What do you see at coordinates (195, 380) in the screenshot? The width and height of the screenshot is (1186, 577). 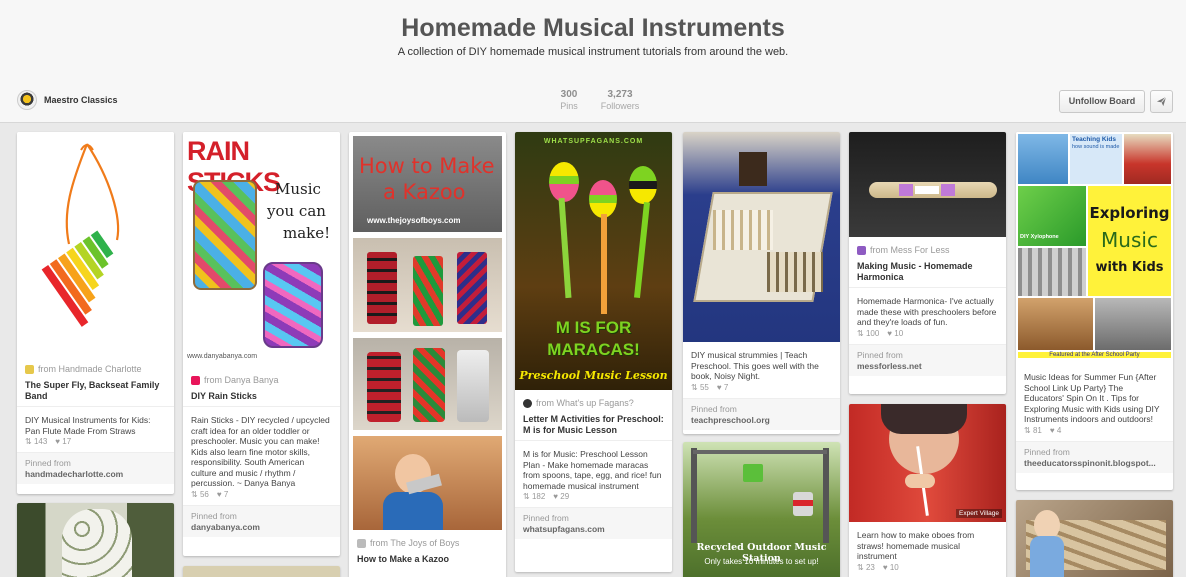 I see `danya-banya-star-icon` at bounding box center [195, 380].